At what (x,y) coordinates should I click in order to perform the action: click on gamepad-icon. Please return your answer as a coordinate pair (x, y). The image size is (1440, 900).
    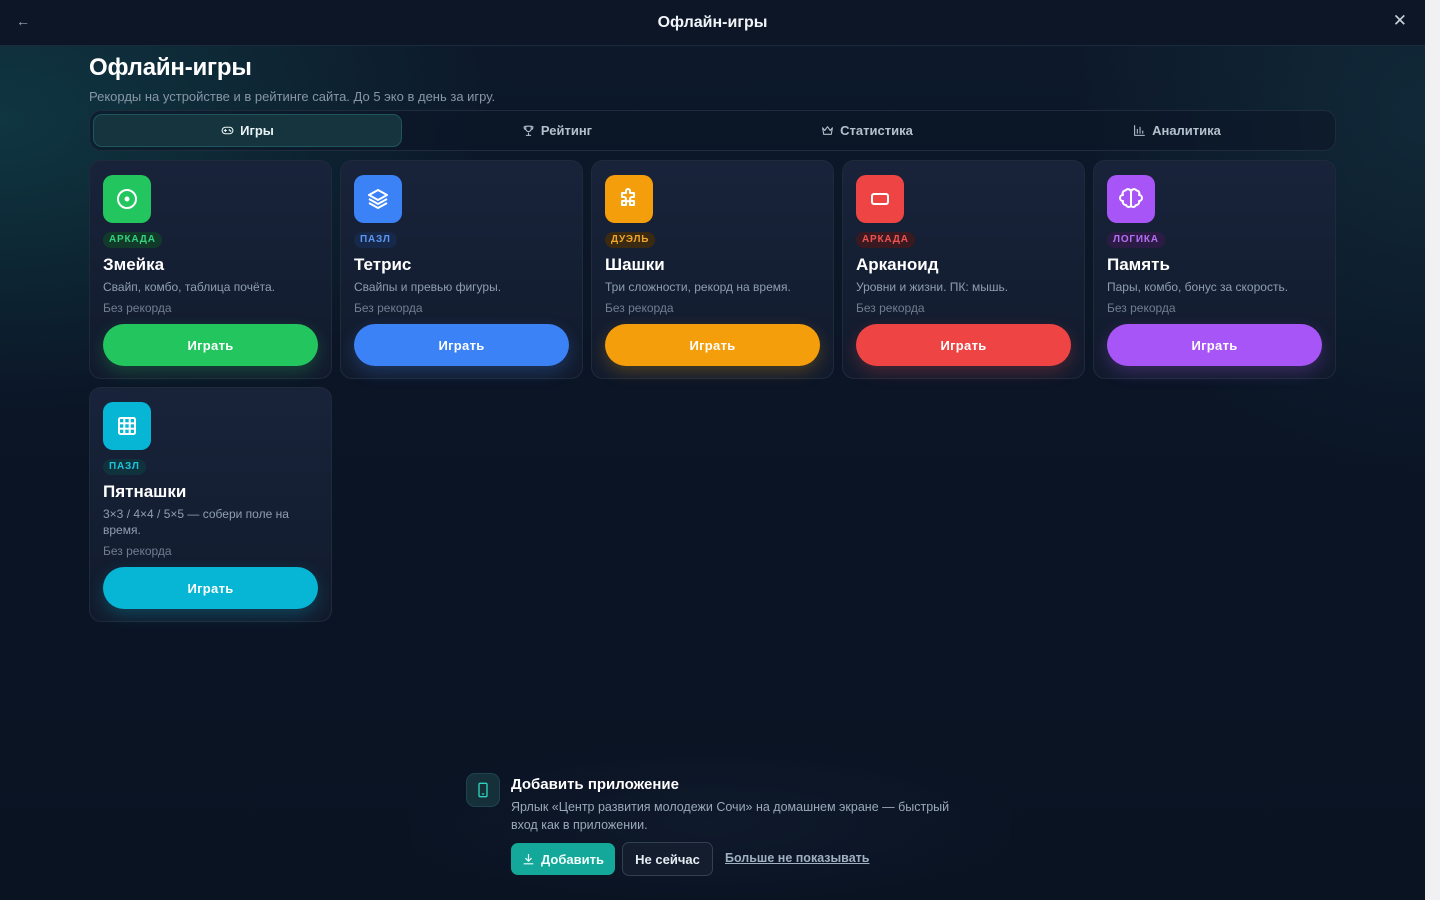
    Looking at the image, I should click on (227, 130).